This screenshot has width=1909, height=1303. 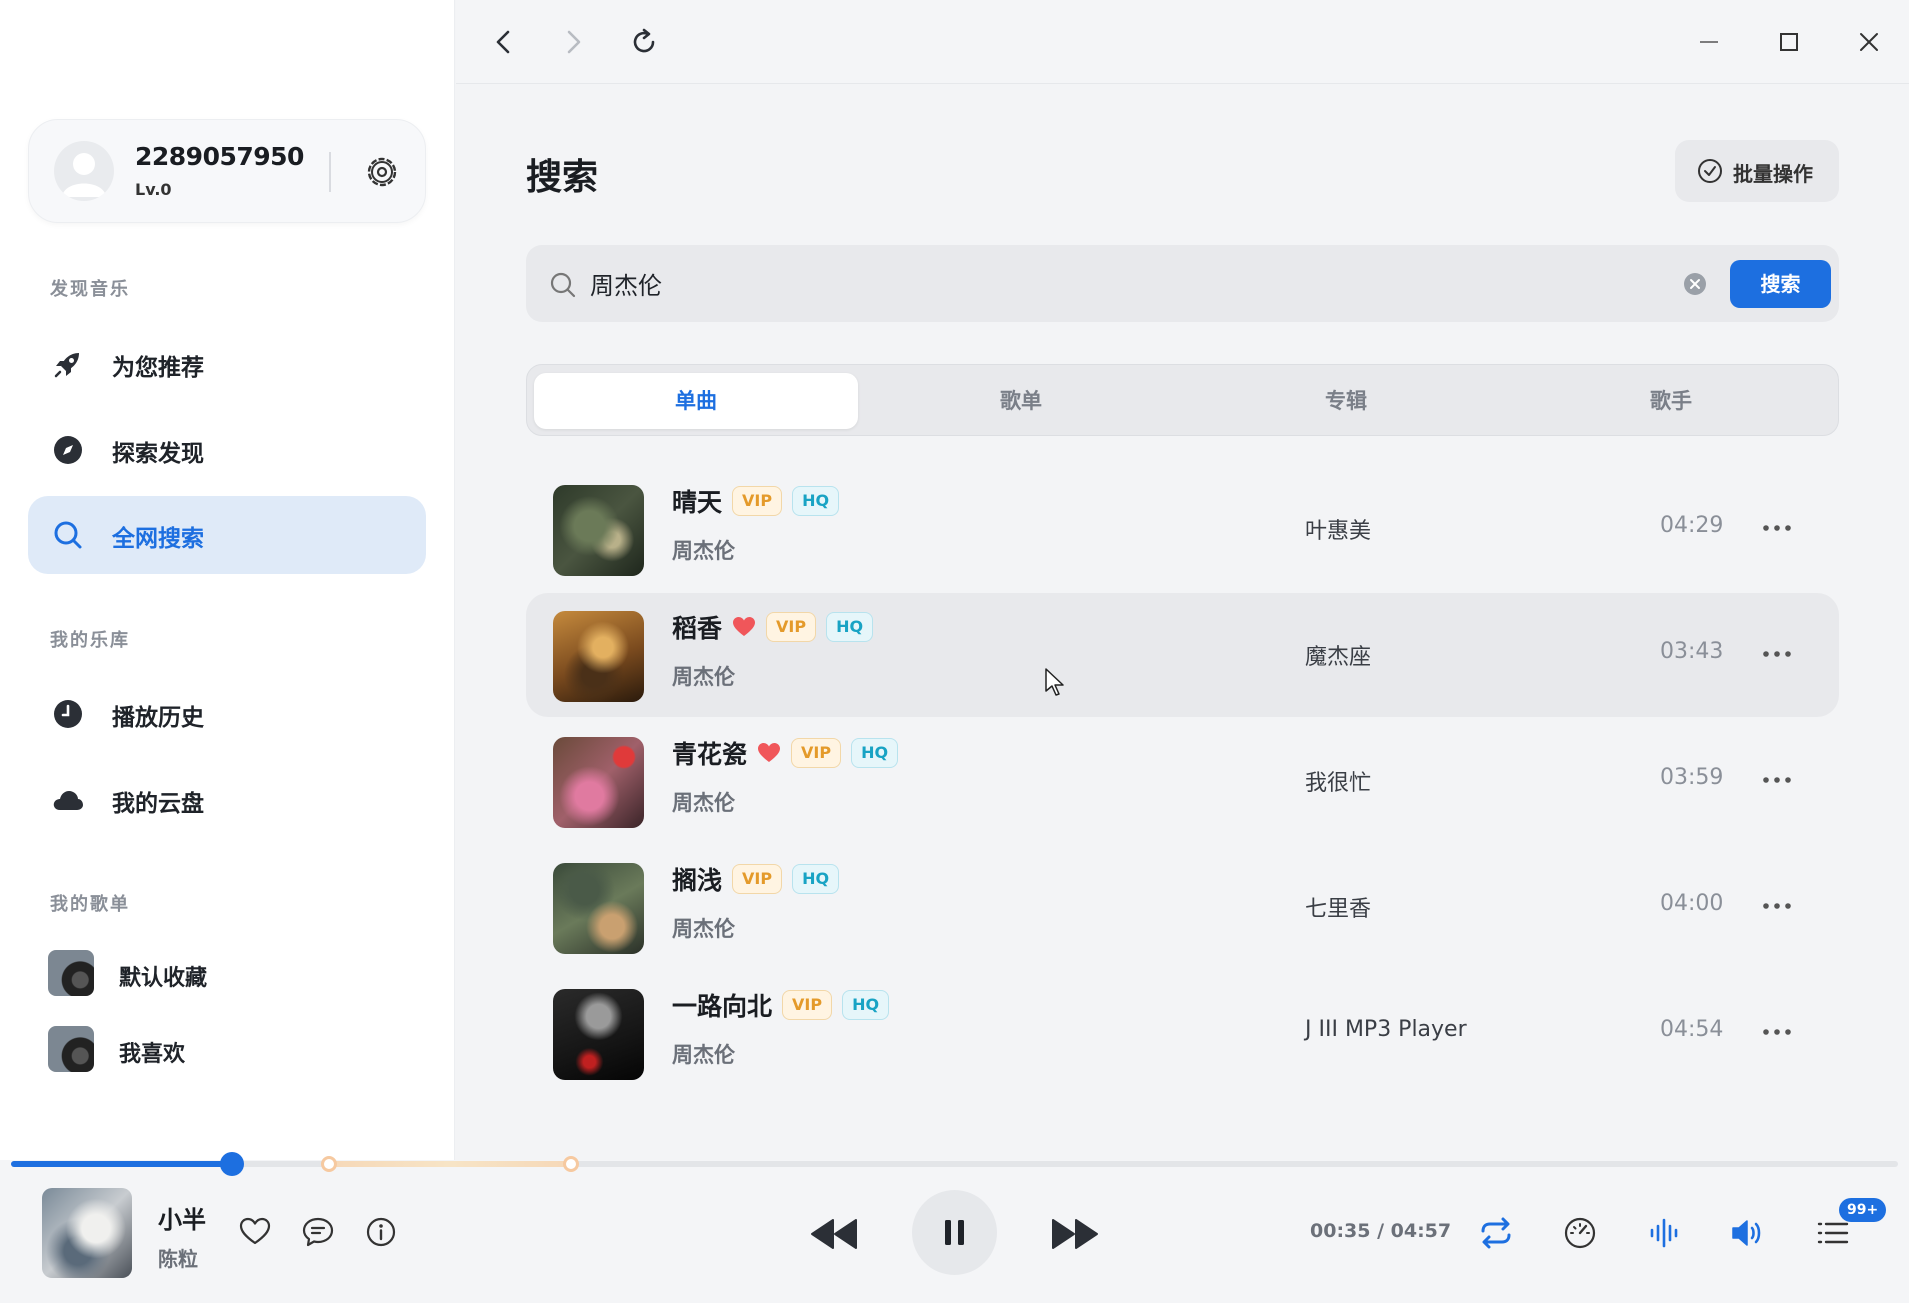 I want to click on forward-icon, so click(x=573, y=42).